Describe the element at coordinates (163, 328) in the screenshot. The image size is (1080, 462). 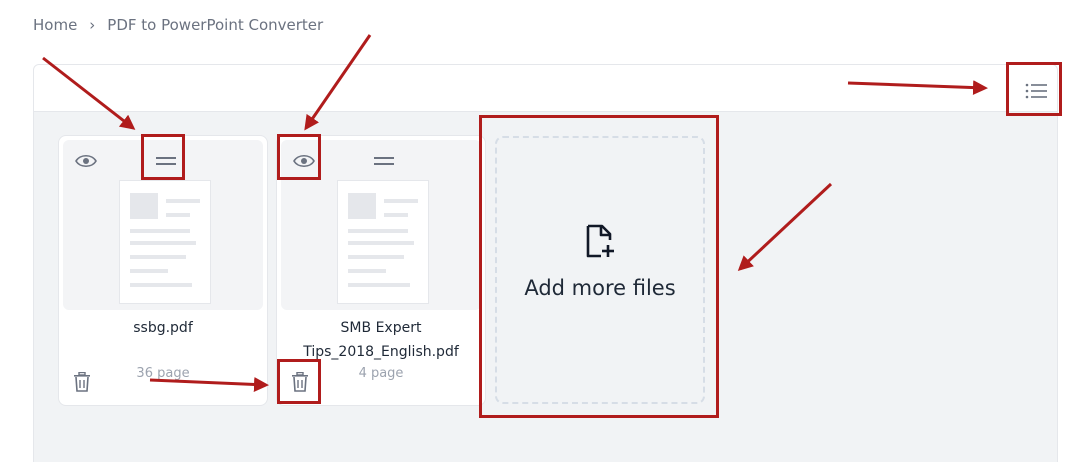
I see `file-name: ssbg.pdf` at that location.